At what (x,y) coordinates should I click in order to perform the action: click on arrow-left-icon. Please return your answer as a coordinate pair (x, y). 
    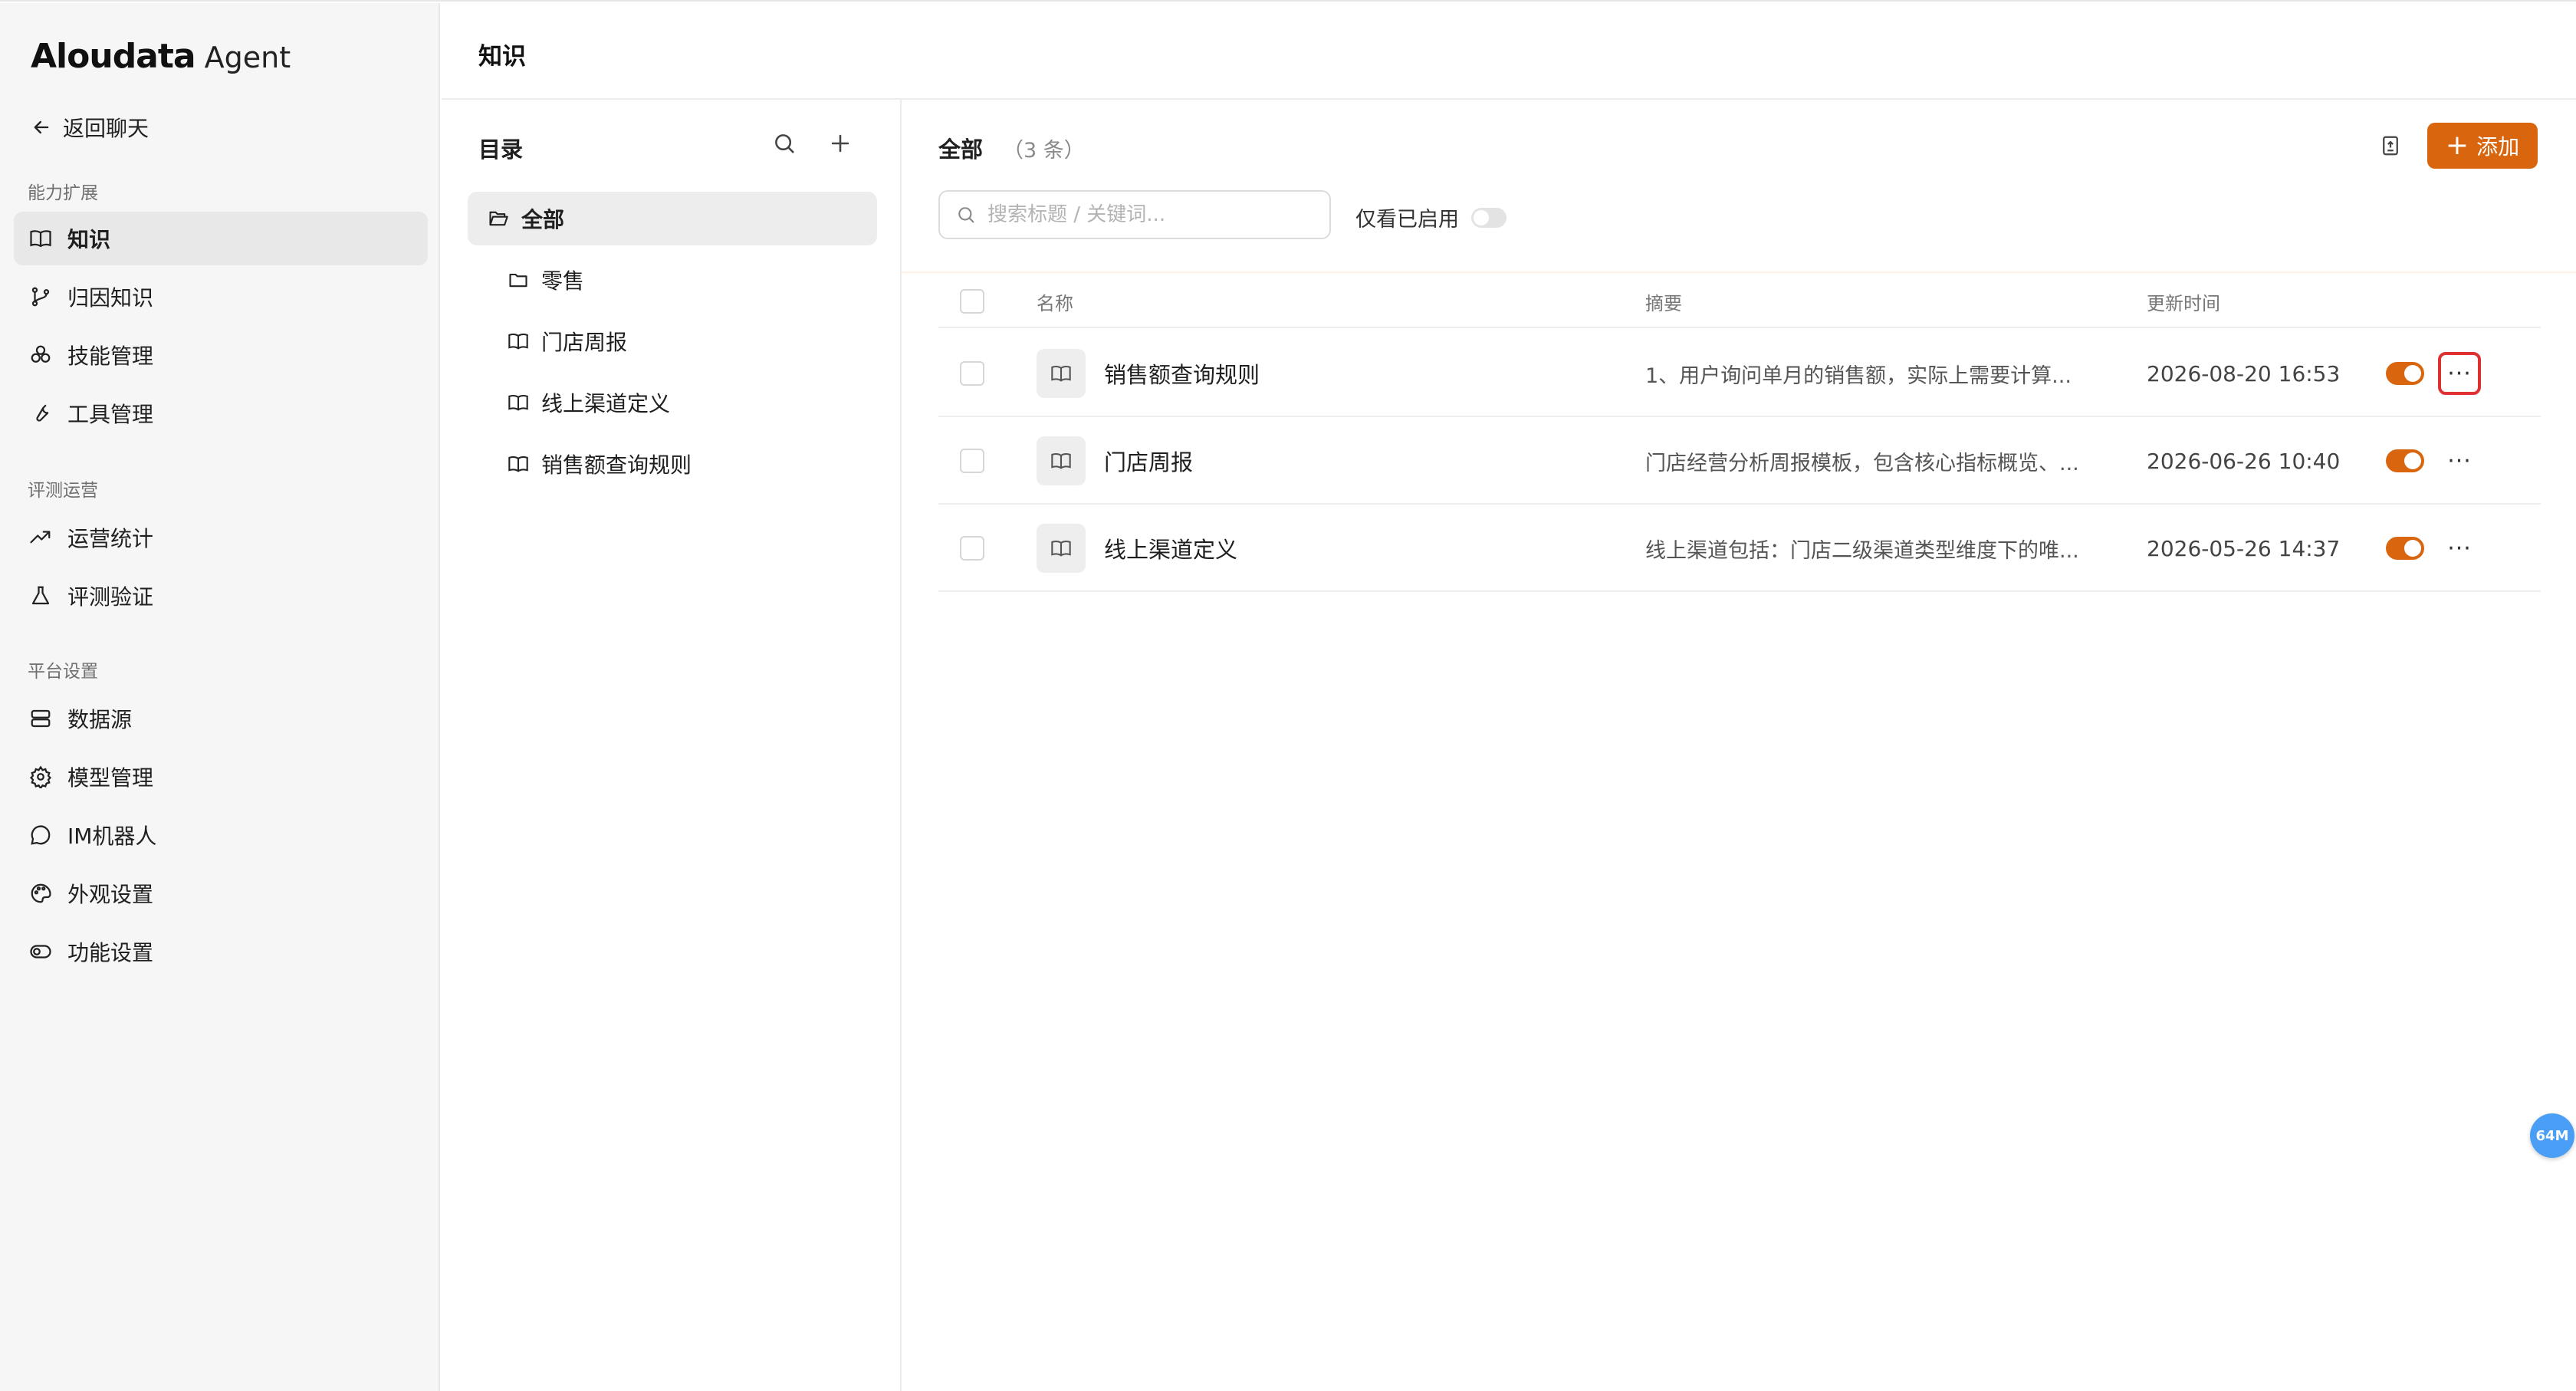
    Looking at the image, I should click on (41, 127).